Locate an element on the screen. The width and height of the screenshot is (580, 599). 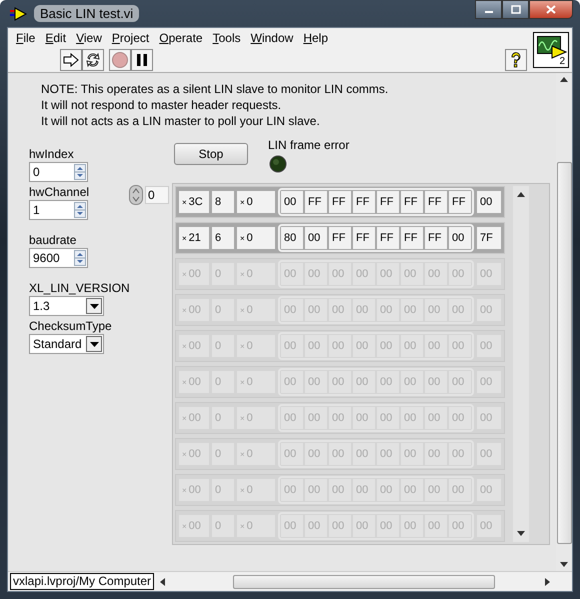
vi-number: 2 is located at coordinates (562, 61).